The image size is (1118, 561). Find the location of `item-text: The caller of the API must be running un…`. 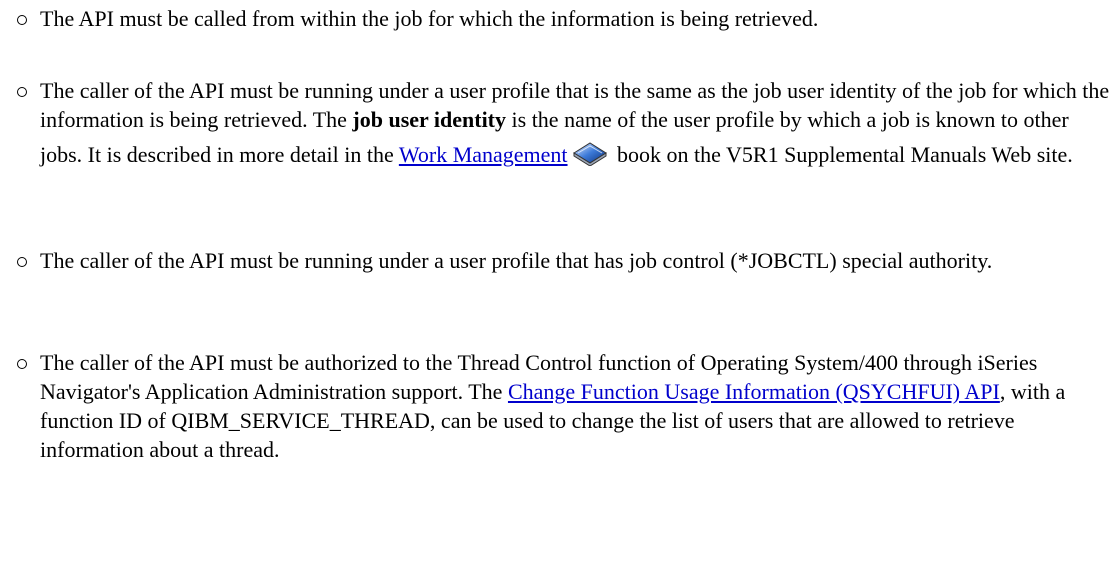

item-text: The caller of the API must be running un… is located at coordinates (516, 260).